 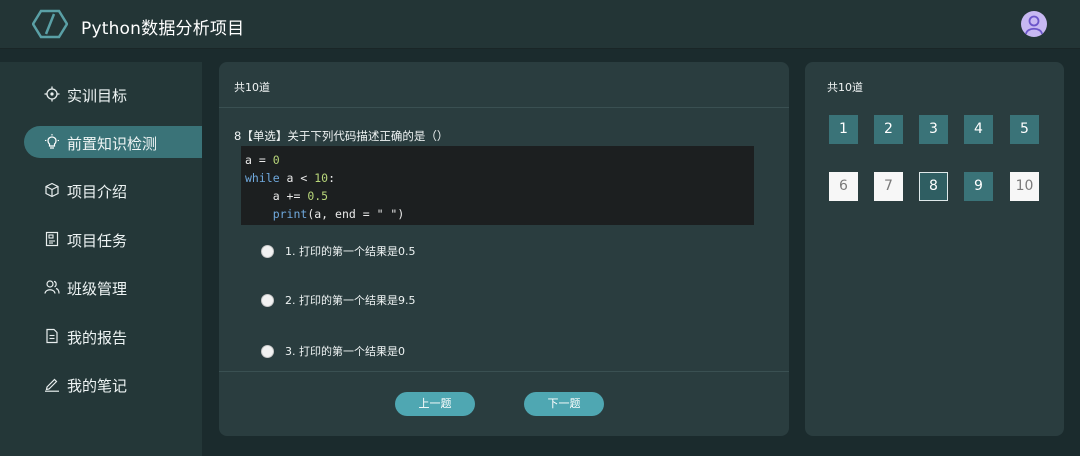 What do you see at coordinates (290, 178) in the screenshot?
I see `code-line: while a < 10:` at bounding box center [290, 178].